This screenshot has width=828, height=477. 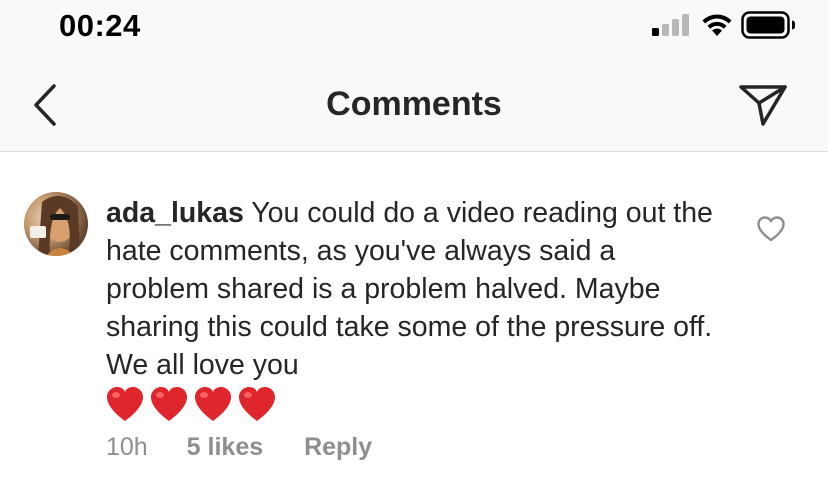 I want to click on heart-outline-icon, so click(x=771, y=229).